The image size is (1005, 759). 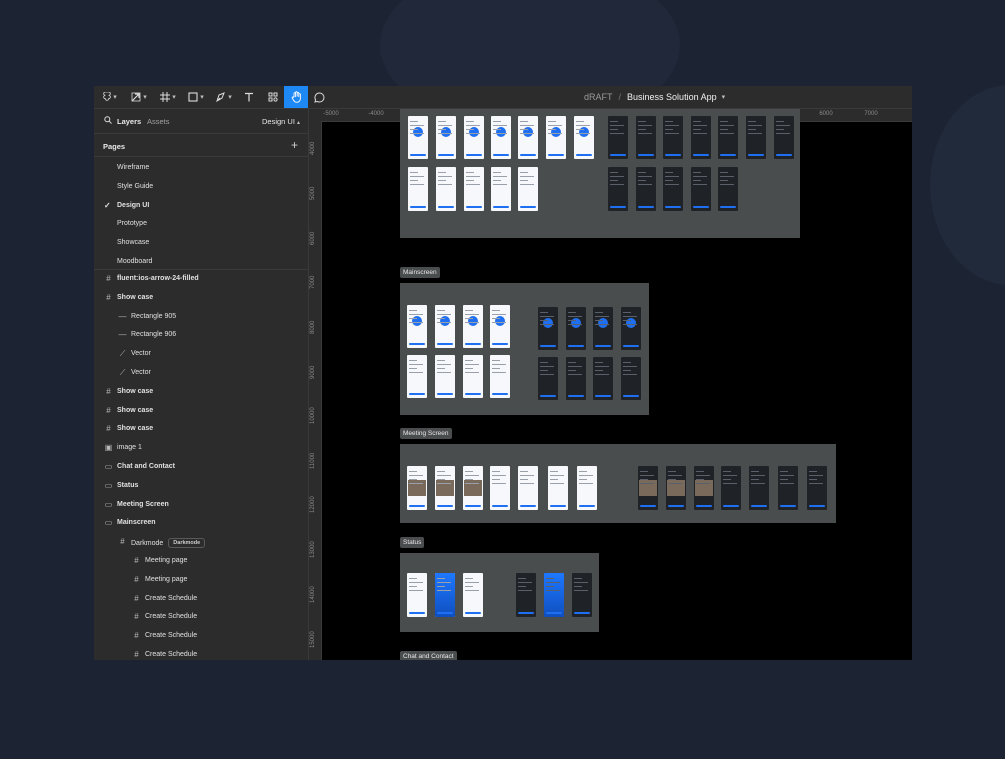 I want to click on project-name: dRAFT, so click(x=598, y=97).